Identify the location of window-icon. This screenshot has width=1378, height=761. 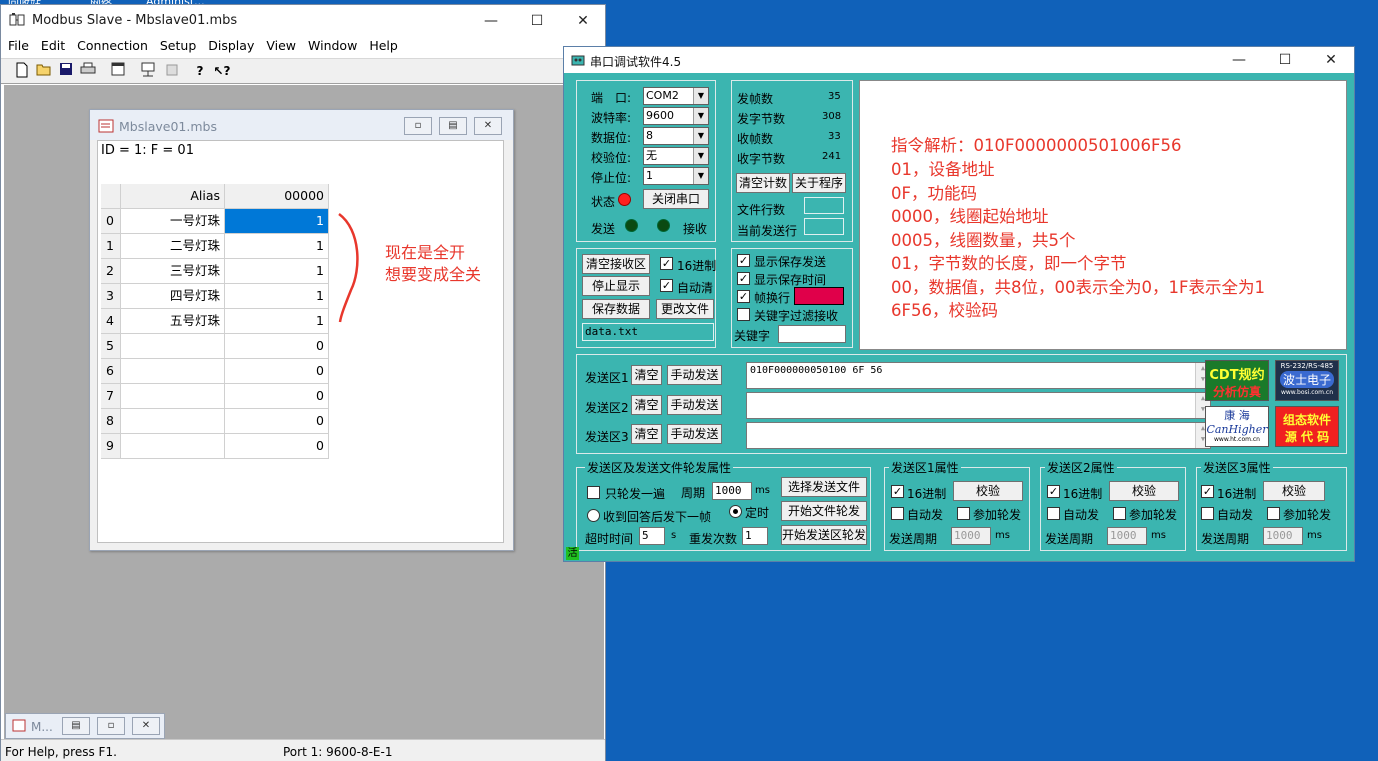
(118, 71).